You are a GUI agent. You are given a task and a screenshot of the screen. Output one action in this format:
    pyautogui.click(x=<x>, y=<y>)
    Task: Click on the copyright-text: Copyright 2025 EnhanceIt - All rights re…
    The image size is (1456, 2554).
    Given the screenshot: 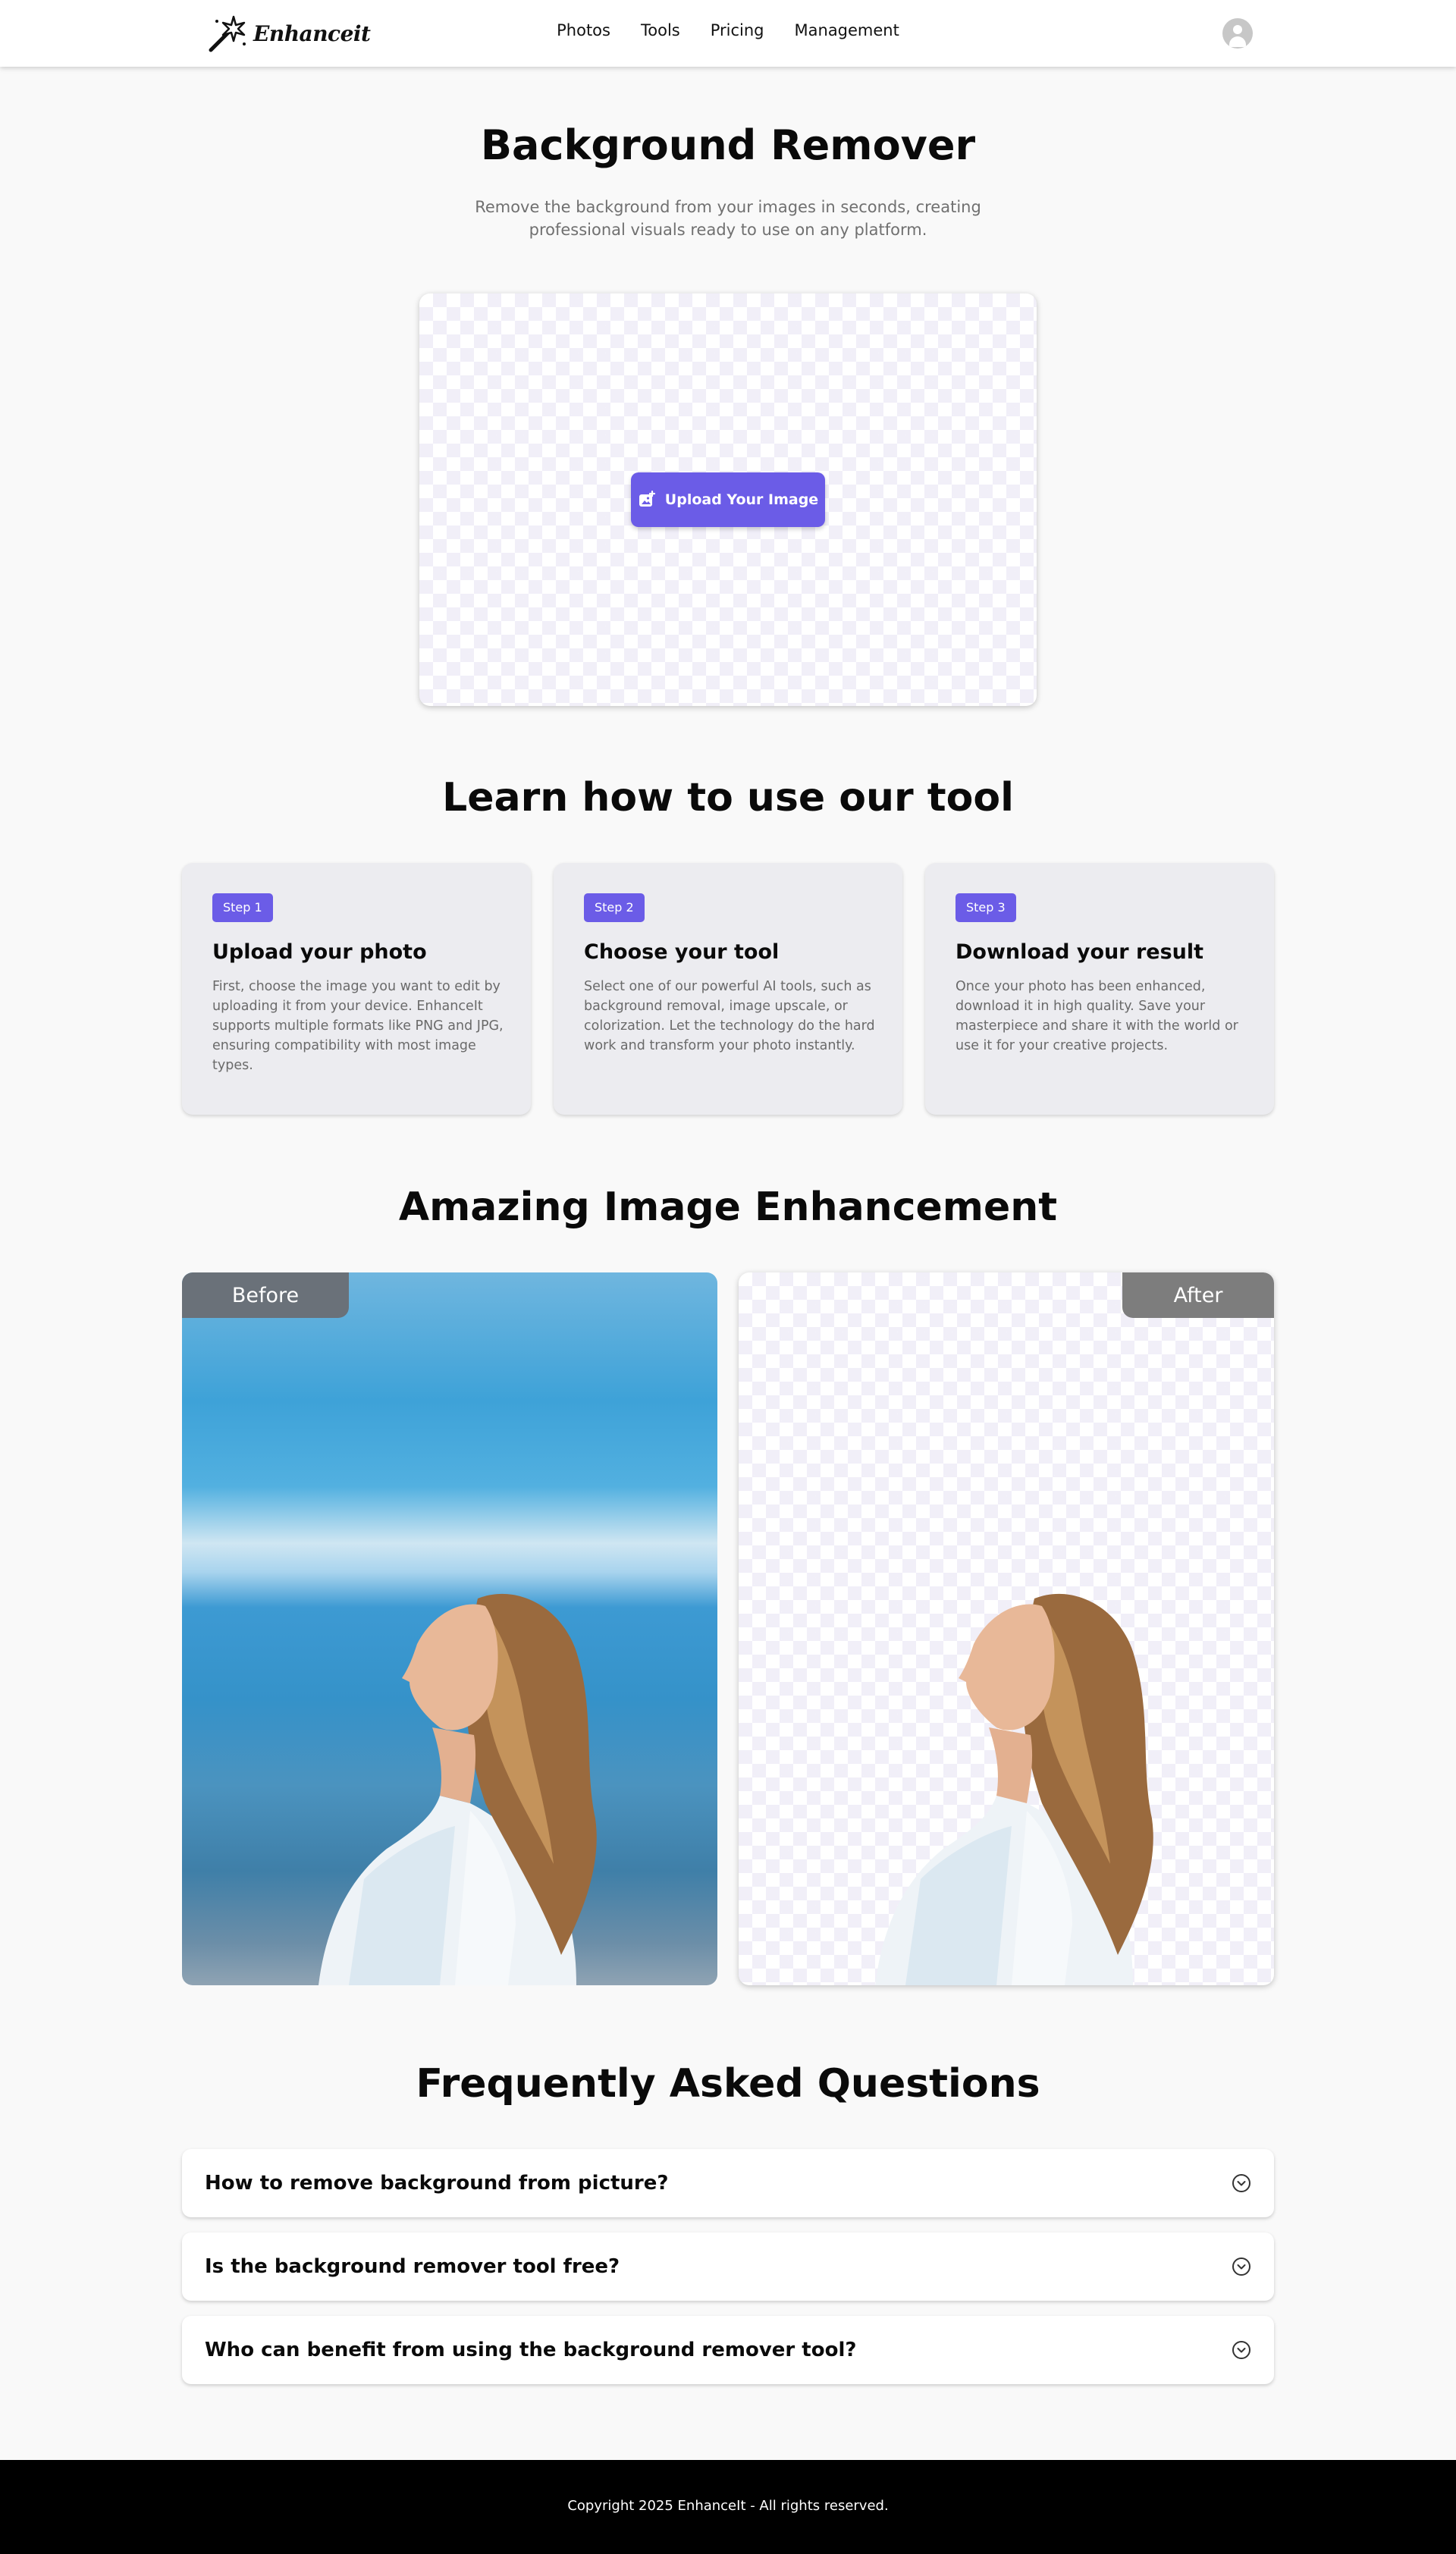 What is the action you would take?
    pyautogui.click(x=728, y=2506)
    